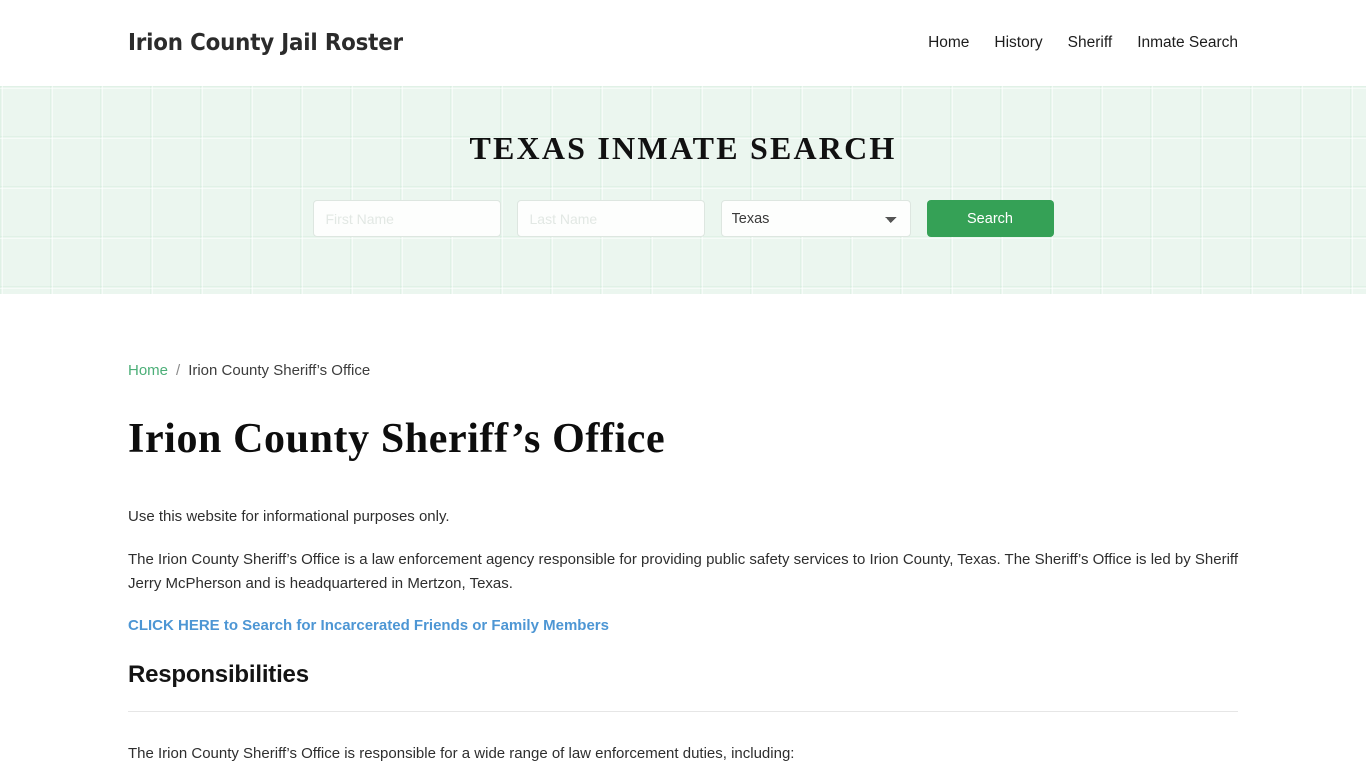 Image resolution: width=1366 pixels, height=768 pixels. I want to click on page-title: Irion County Sheriff’s Office, so click(397, 439).